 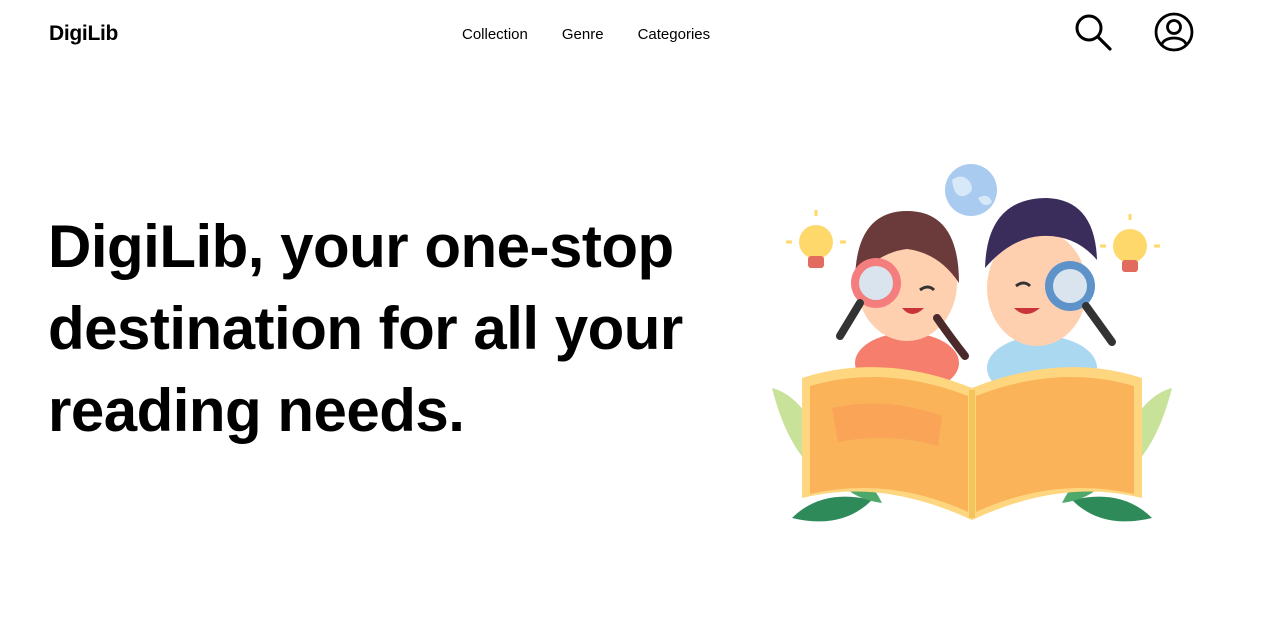 I want to click on top-navbar: DigiLib Collection Genre Categories, so click(x=632, y=36).